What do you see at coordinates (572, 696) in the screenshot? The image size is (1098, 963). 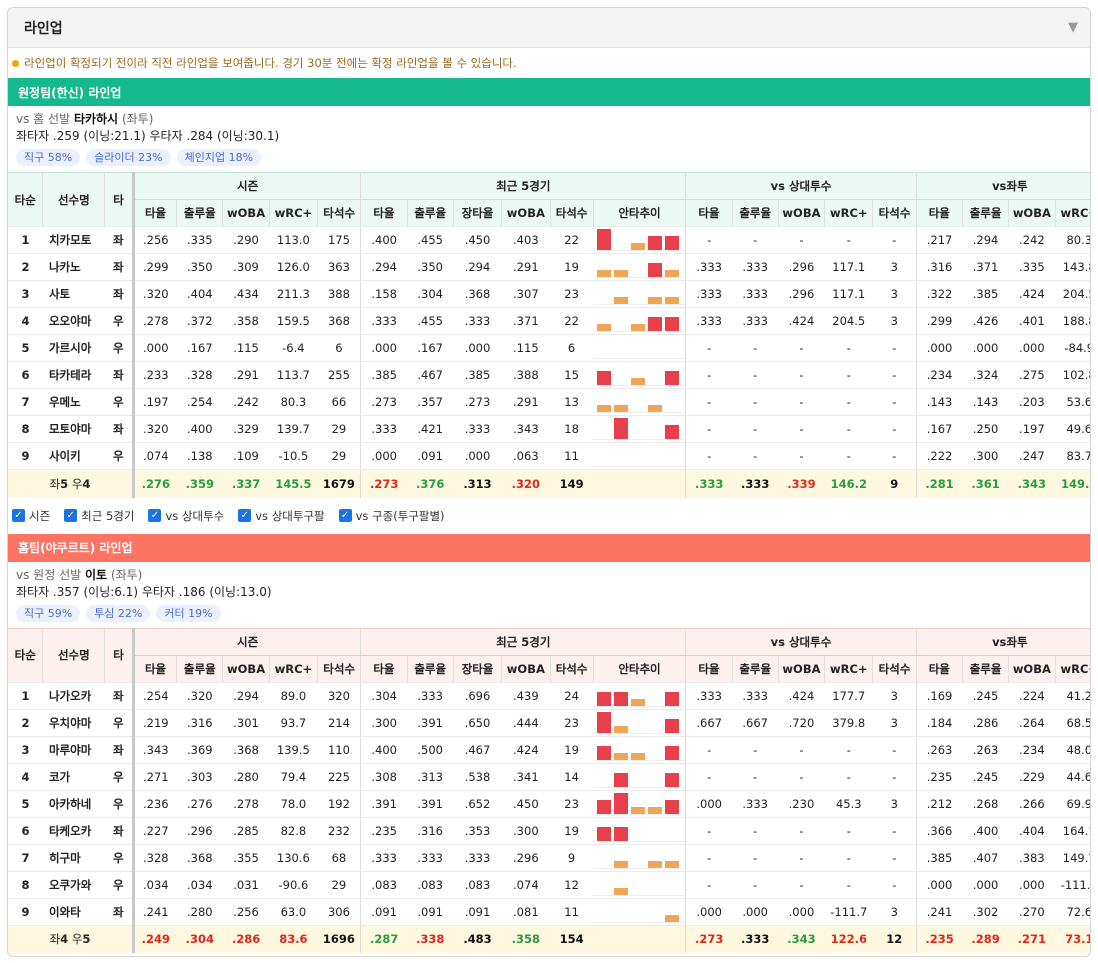 I see `recent-stat: 24` at bounding box center [572, 696].